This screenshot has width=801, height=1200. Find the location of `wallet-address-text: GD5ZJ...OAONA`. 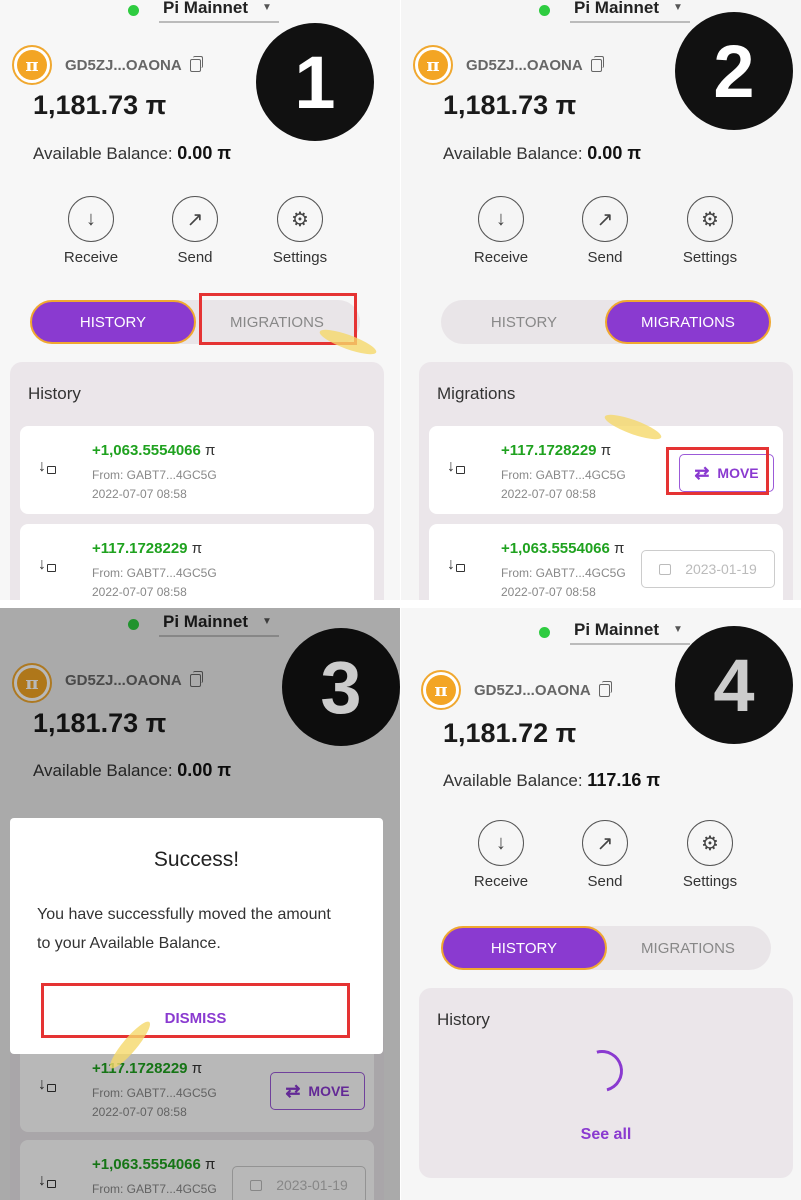

wallet-address-text: GD5ZJ...OAONA is located at coordinates (532, 690).